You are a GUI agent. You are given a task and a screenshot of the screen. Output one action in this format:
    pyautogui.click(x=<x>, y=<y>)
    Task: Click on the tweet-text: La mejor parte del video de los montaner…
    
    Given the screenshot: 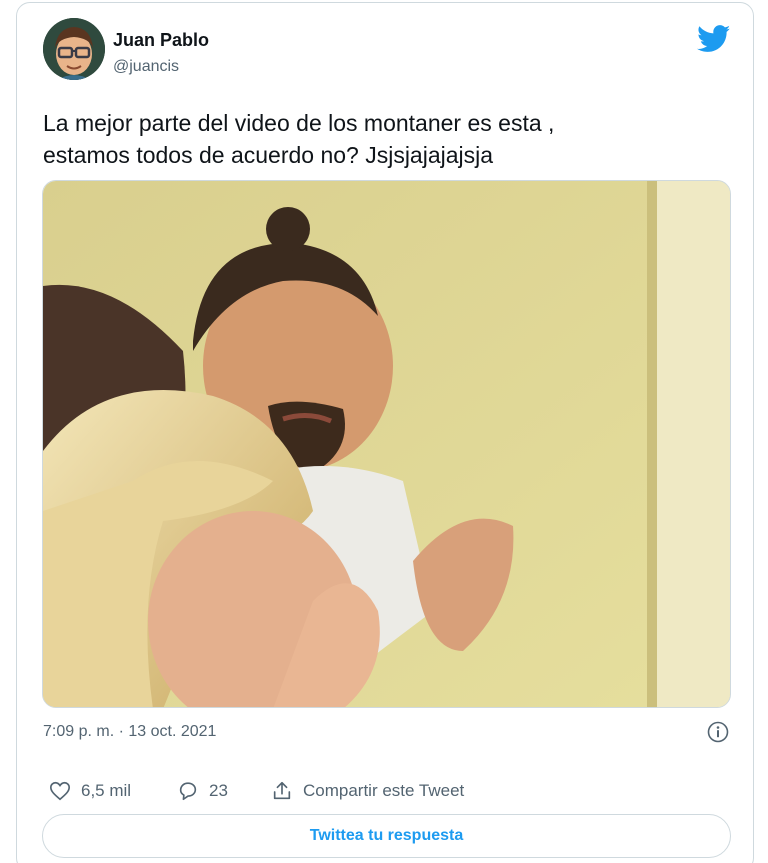 What is the action you would take?
    pyautogui.click(x=383, y=139)
    